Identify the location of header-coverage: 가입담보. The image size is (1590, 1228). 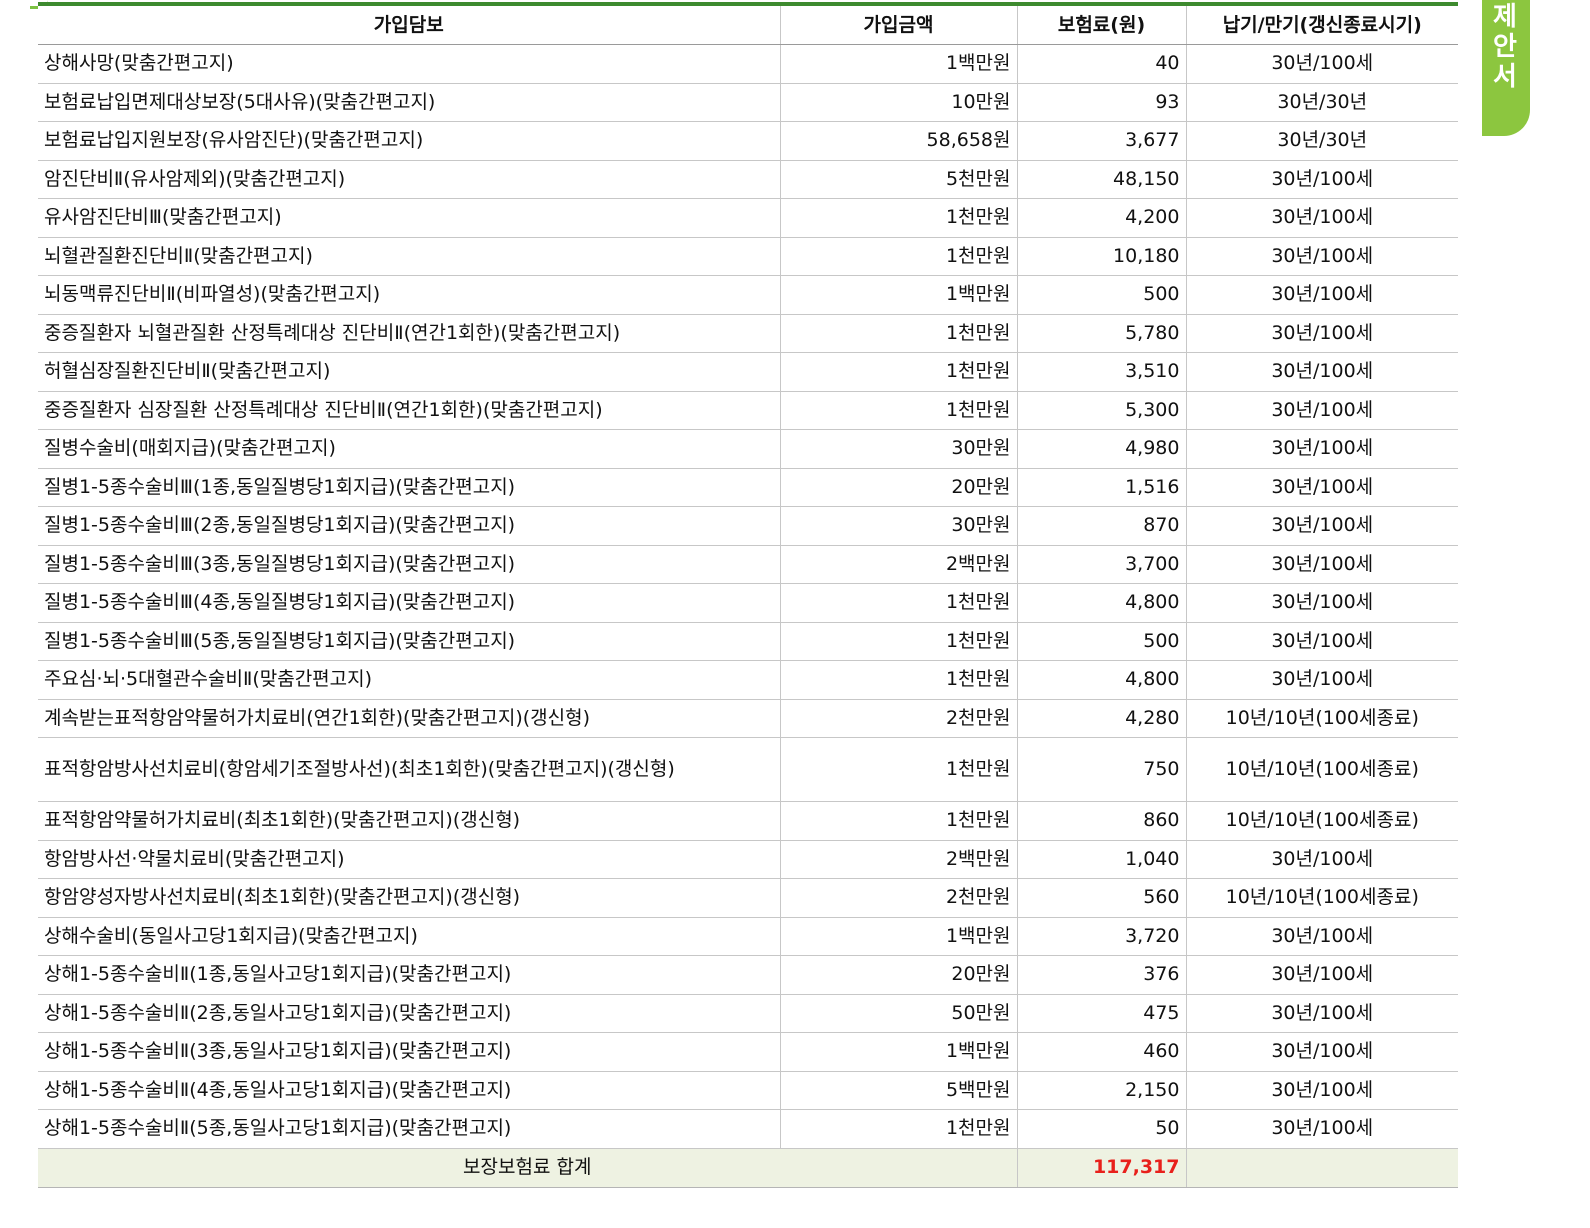
(409, 25).